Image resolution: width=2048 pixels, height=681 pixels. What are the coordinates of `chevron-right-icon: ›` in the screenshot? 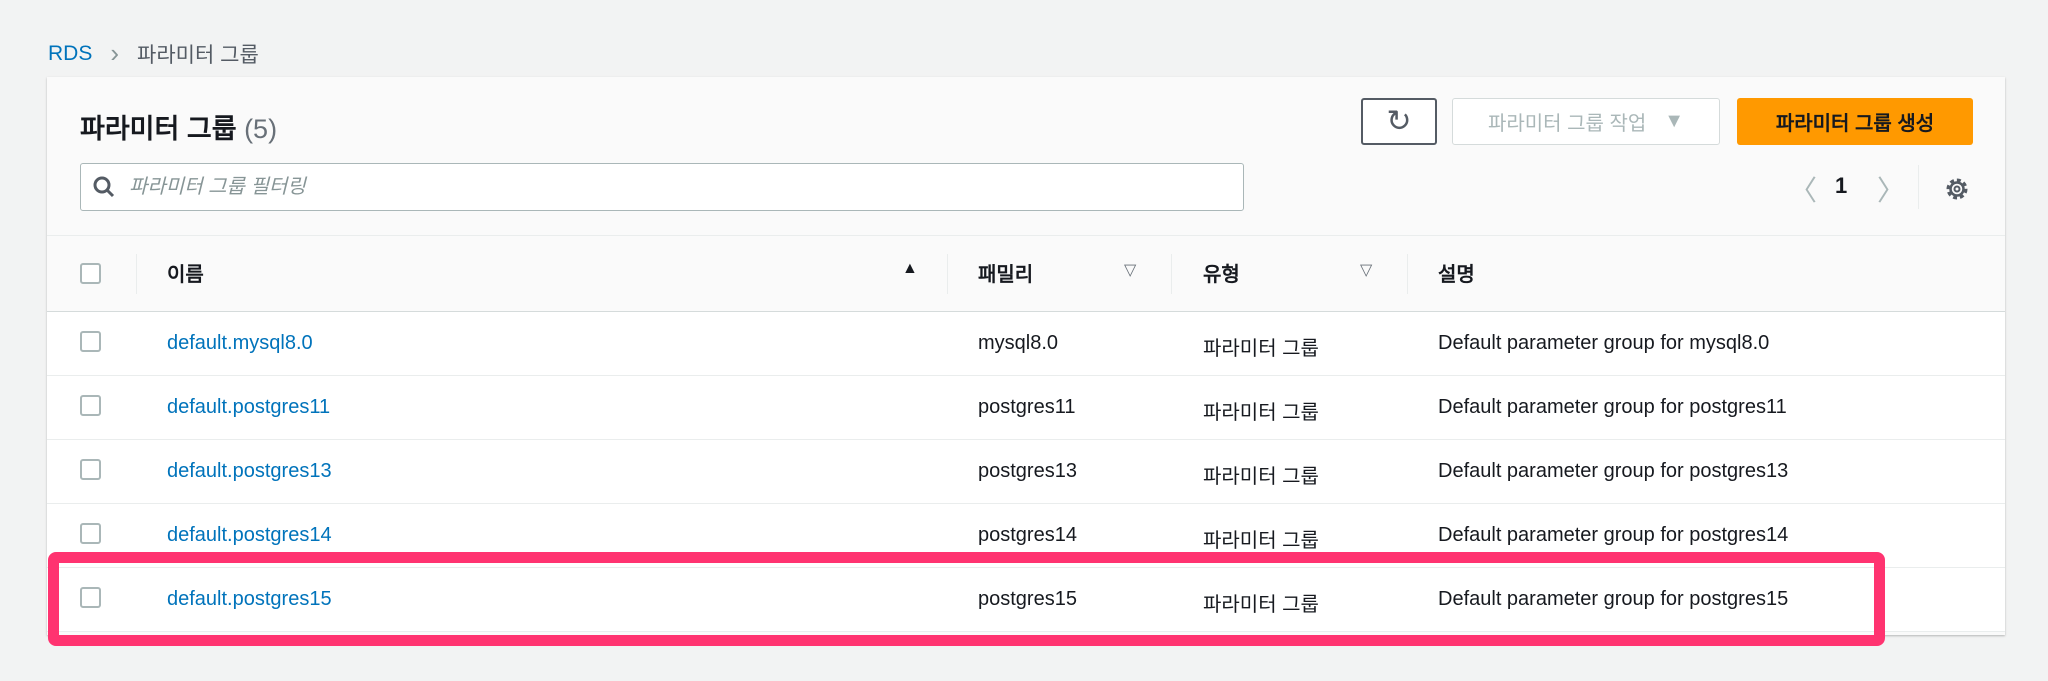 It's located at (115, 53).